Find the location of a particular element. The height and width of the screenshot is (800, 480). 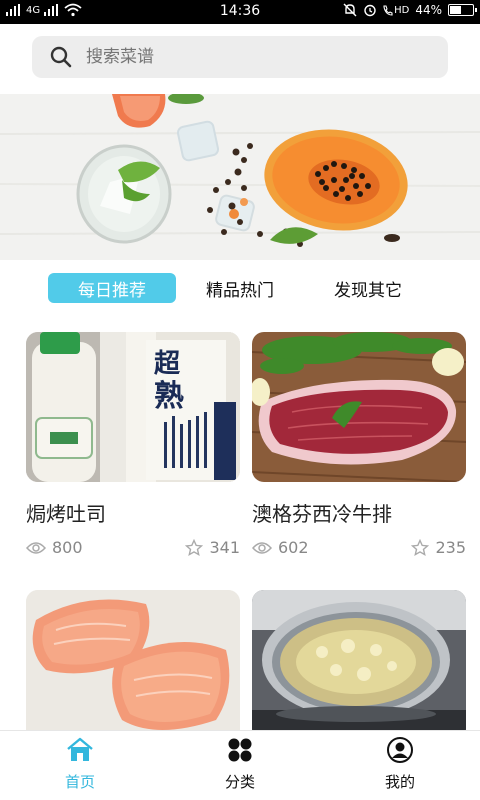

battery-icon is located at coordinates (462, 10).